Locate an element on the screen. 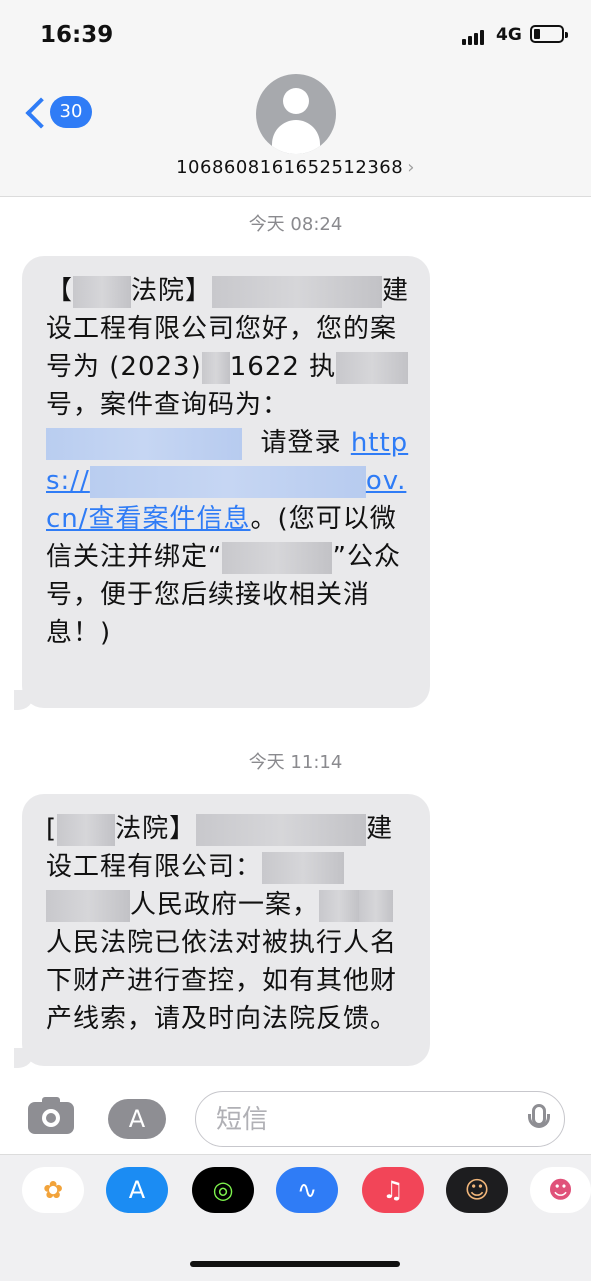  battery-icon is located at coordinates (549, 34).